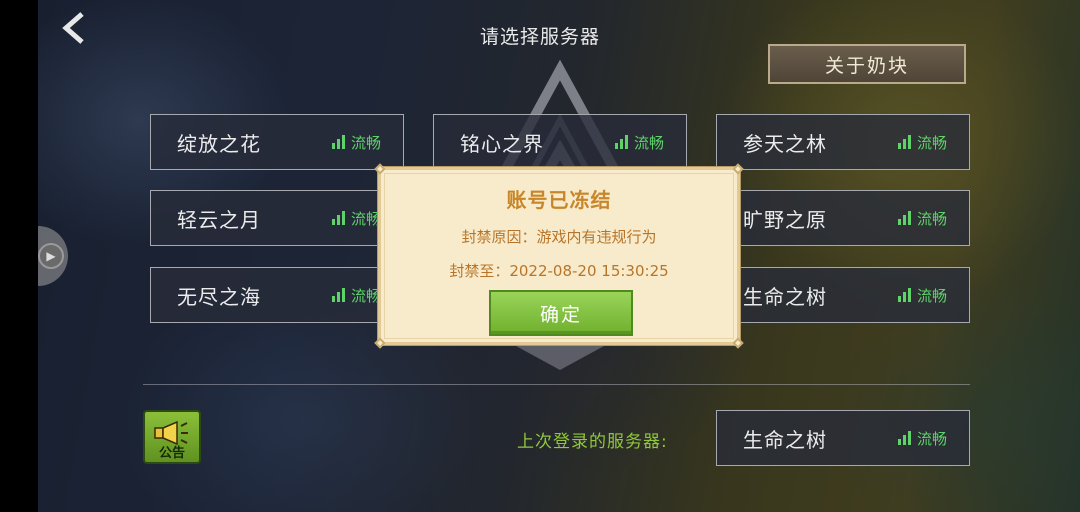 The height and width of the screenshot is (512, 1080). Describe the element at coordinates (559, 200) in the screenshot. I see `dialog-title: 账号已冻结` at that location.